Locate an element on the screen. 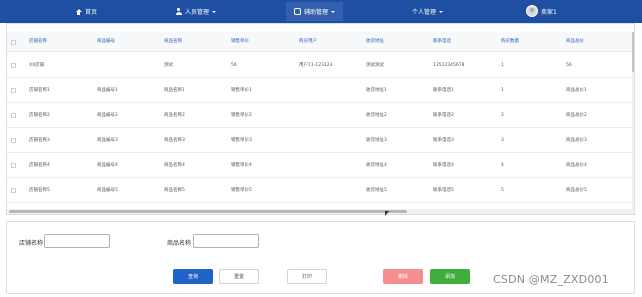 The image size is (642, 297). shop-name-input is located at coordinates (77, 241).